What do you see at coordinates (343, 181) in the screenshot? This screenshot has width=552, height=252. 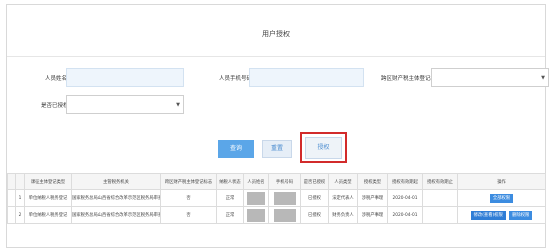 I see `table-header: 人员类型` at bounding box center [343, 181].